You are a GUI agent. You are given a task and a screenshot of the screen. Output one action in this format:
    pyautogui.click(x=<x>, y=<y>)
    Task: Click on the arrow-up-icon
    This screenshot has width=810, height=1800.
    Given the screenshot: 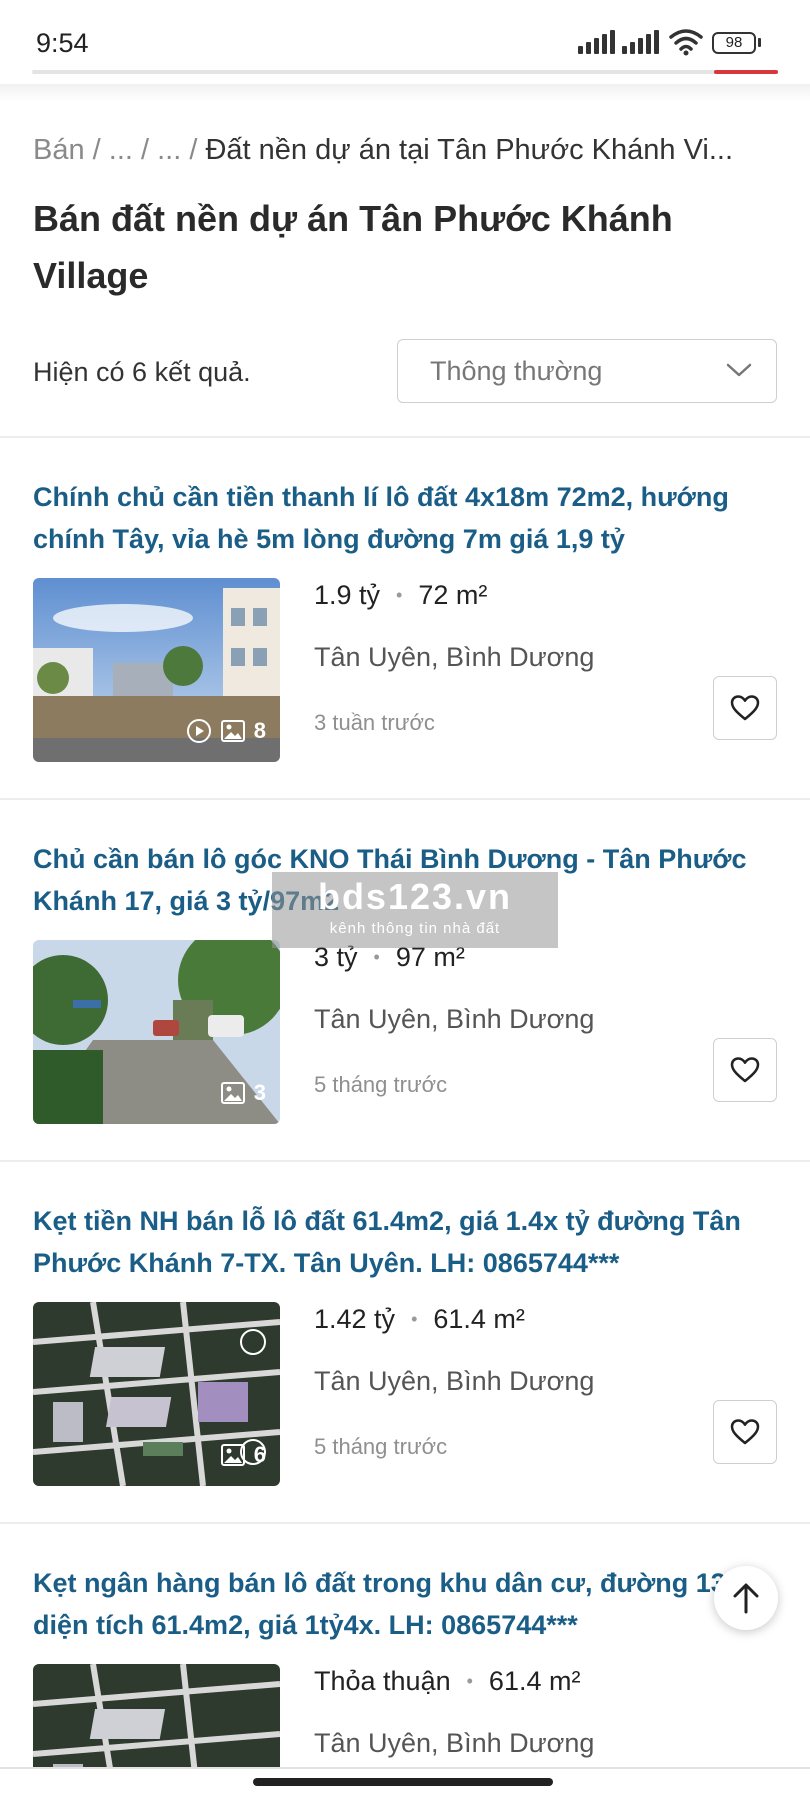 What is the action you would take?
    pyautogui.click(x=746, y=1598)
    